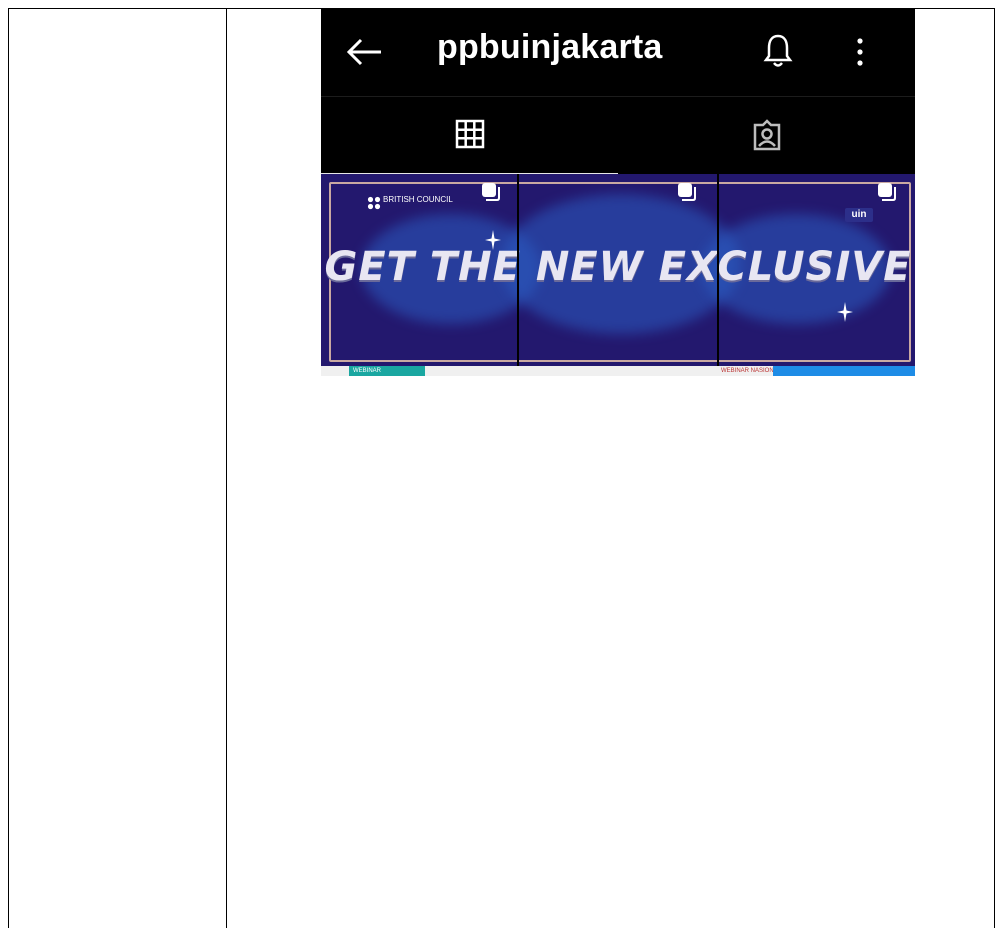 The width and height of the screenshot is (1003, 928). What do you see at coordinates (844, 371) in the screenshot?
I see `blue-post-preview` at bounding box center [844, 371].